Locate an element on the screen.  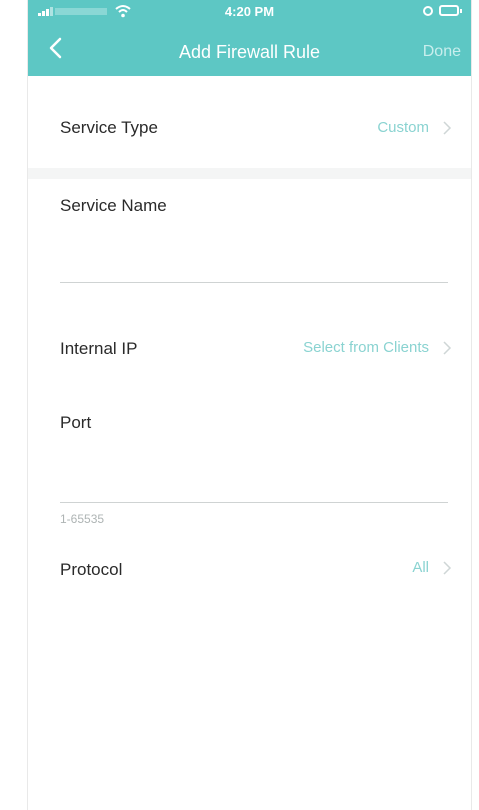
internal-ip-label: Internal IP is located at coordinates (99, 348).